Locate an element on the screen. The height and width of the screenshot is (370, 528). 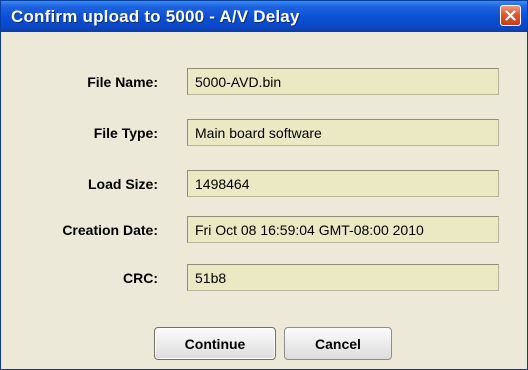
file-type-row: File Type: Main board software is located at coordinates (264, 133).